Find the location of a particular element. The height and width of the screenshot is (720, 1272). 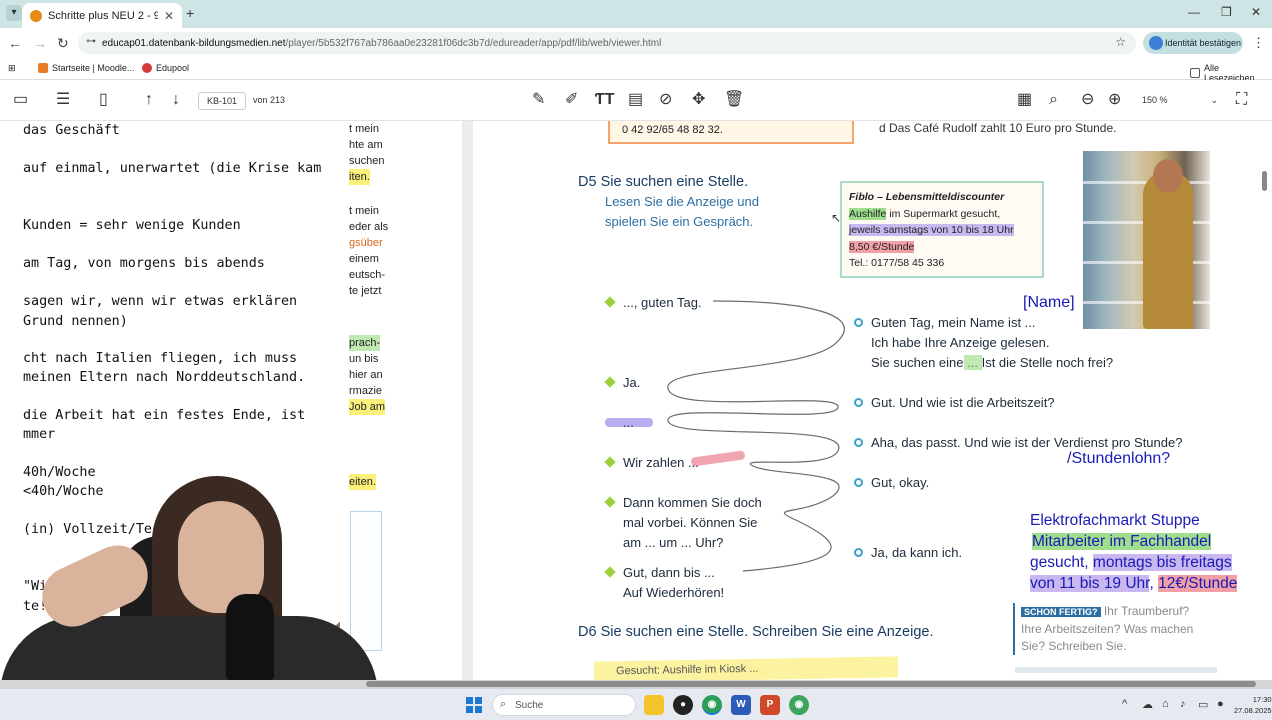

note-line: sagen wir, wenn wir etwas erklären is located at coordinates (160, 301).